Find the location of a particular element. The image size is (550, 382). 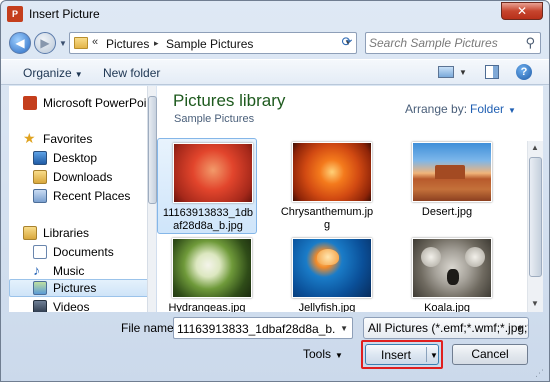

search-input is located at coordinates (444, 43).